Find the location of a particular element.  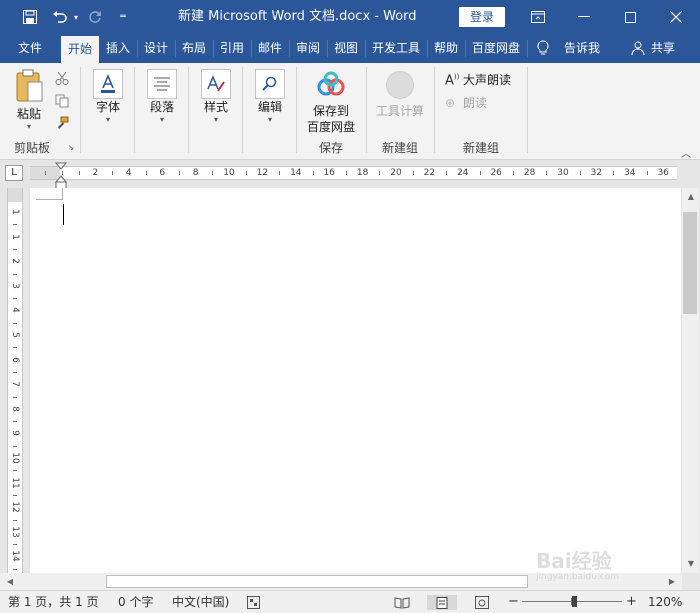

save-icon is located at coordinates (30, 17).